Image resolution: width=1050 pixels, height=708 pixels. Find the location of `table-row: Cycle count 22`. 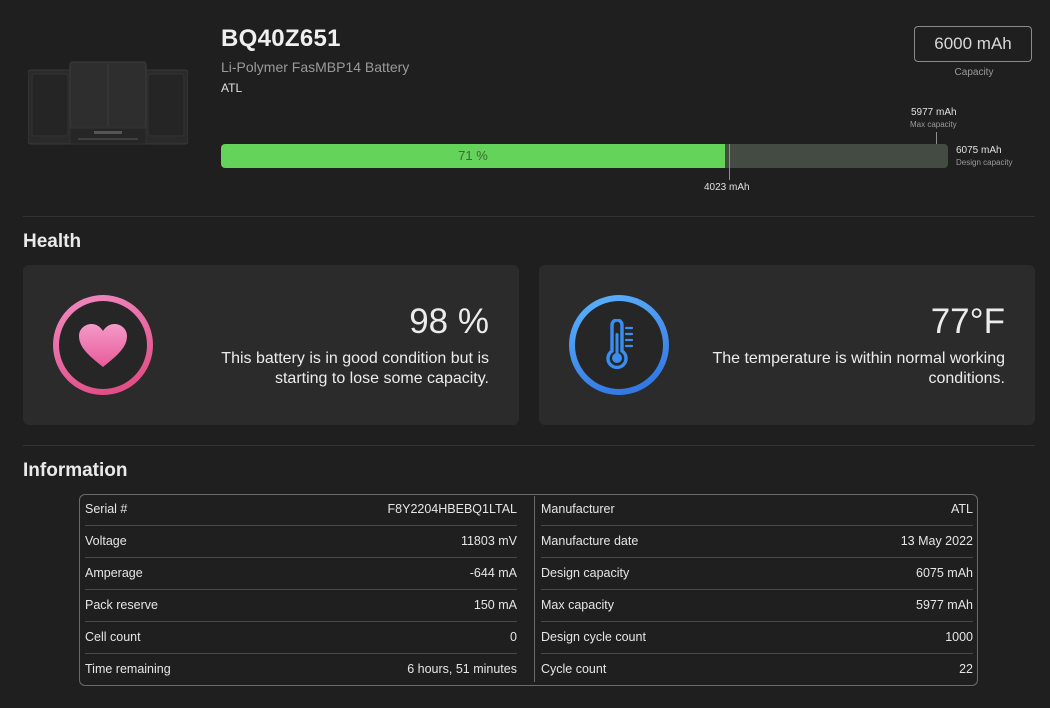

table-row: Cycle count 22 is located at coordinates (757, 670).